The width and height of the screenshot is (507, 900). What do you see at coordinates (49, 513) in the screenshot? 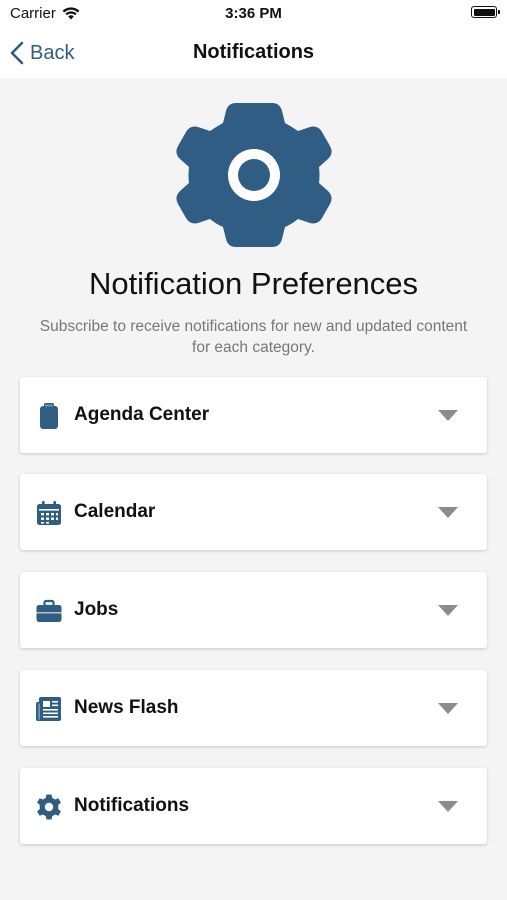
I see `calendar-icon` at bounding box center [49, 513].